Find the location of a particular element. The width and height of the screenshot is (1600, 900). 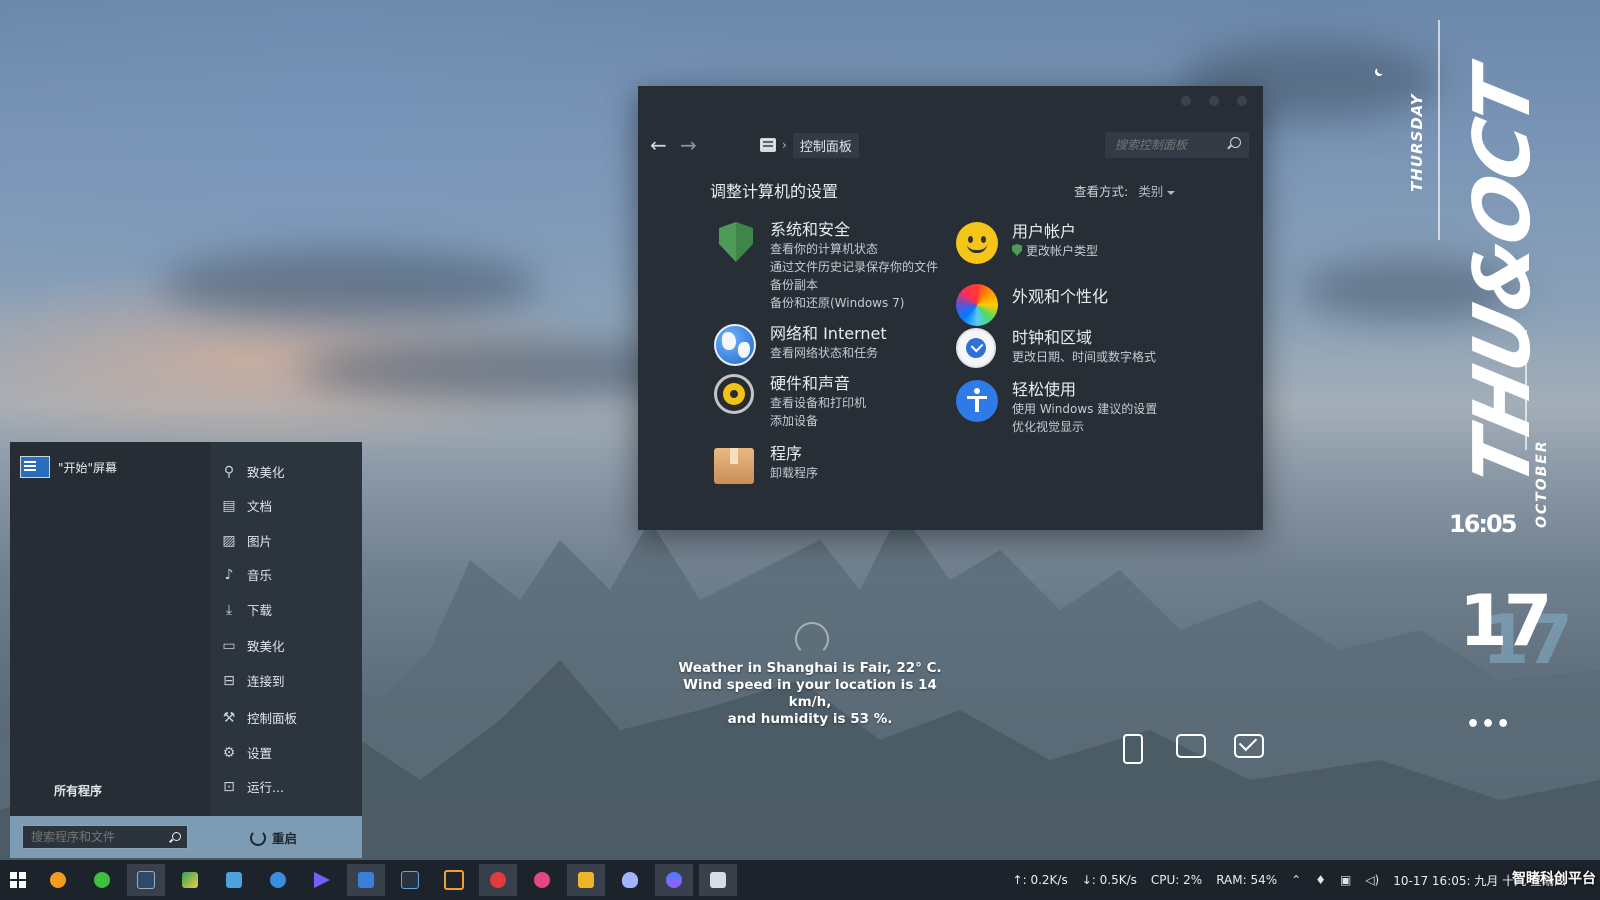

category-programs: 程序 卸载程序 is located at coordinates (834, 466).